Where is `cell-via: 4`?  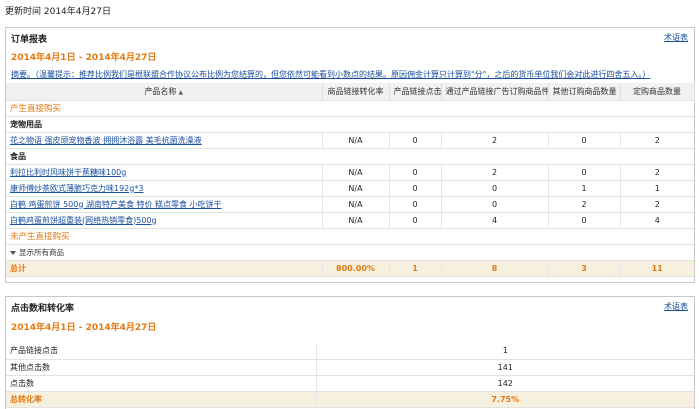
cell-via: 4 is located at coordinates (494, 220).